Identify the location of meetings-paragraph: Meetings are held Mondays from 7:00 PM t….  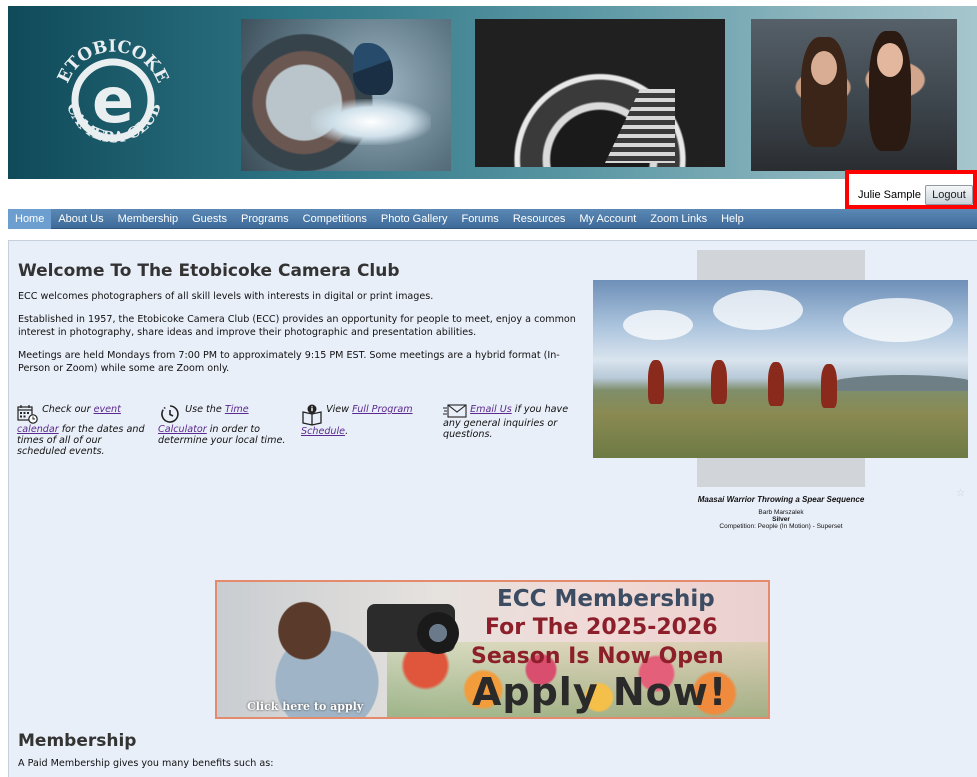
(289, 362).